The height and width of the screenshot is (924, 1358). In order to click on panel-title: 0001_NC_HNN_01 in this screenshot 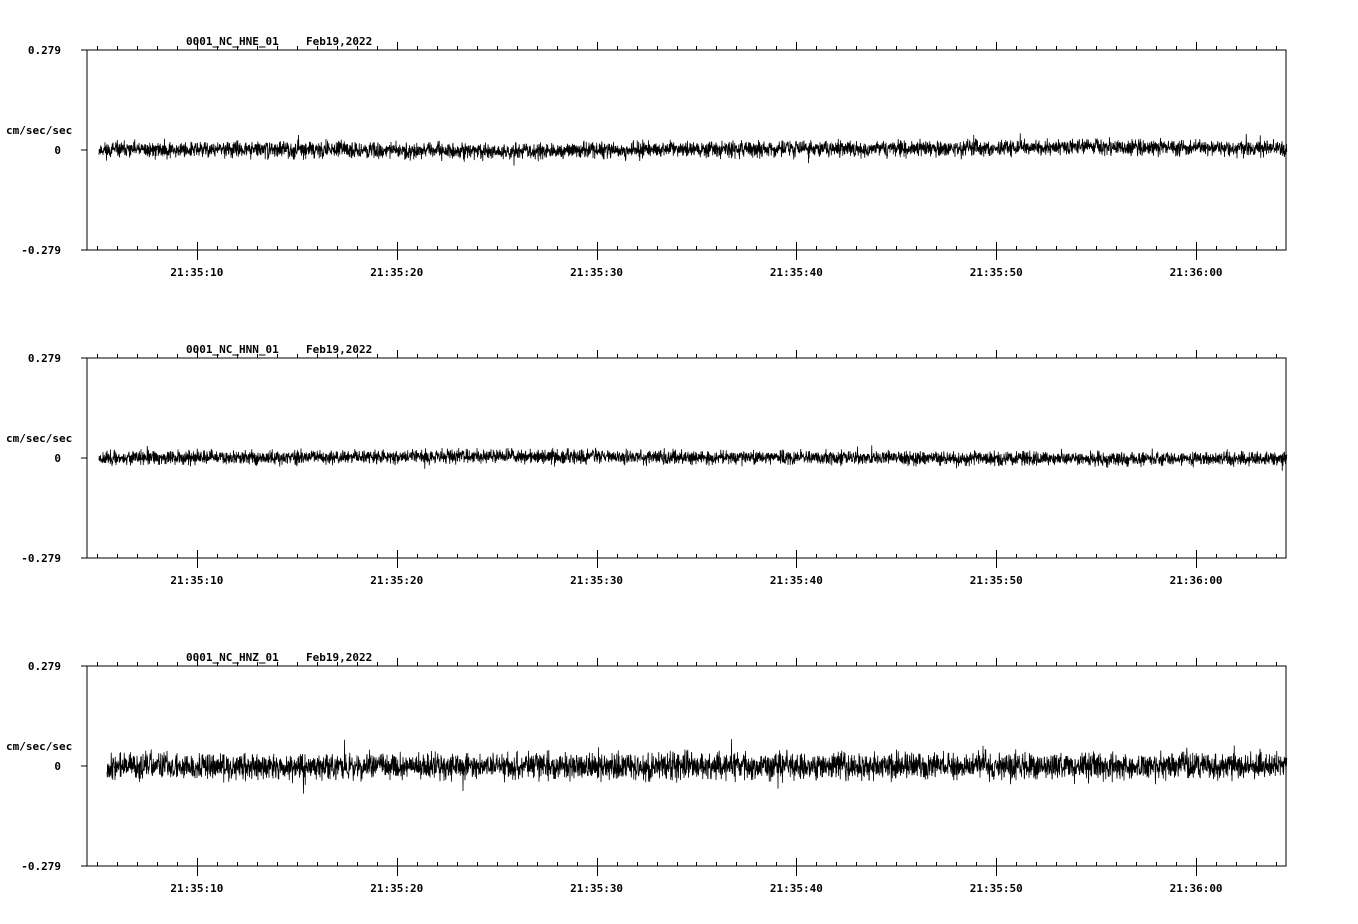, I will do `click(232, 349)`.